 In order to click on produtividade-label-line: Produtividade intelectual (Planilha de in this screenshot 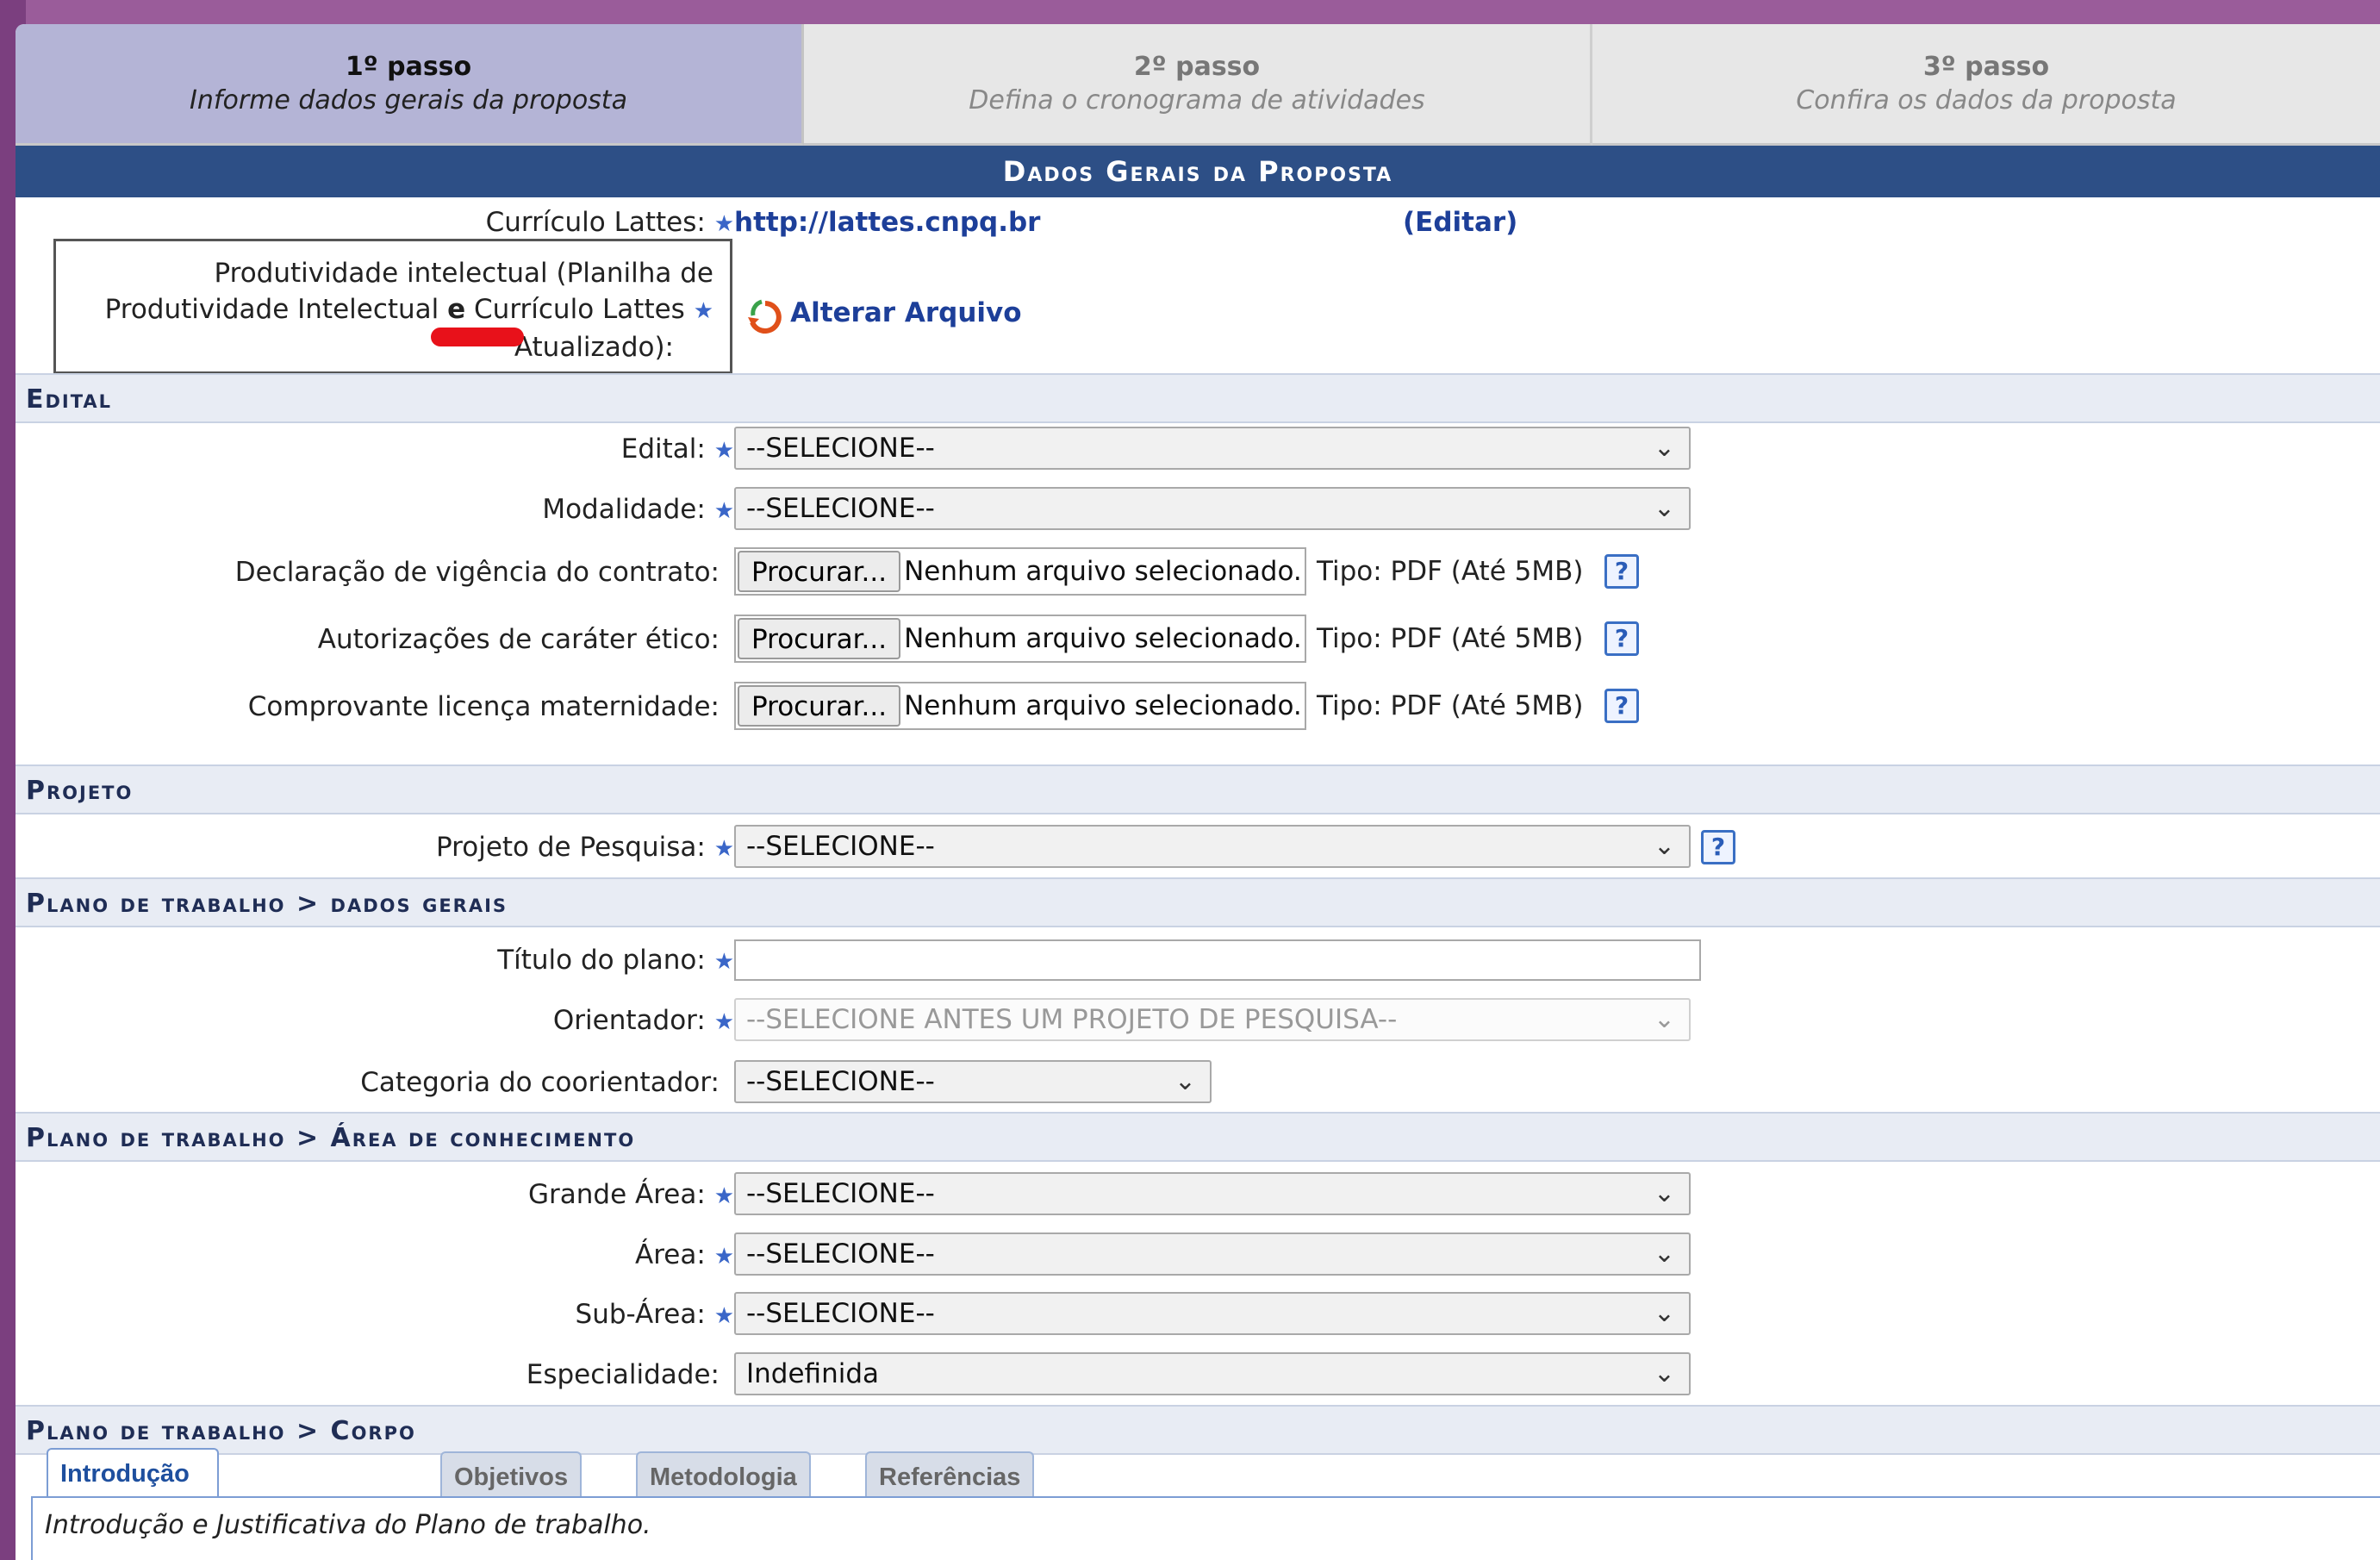, I will do `click(463, 274)`.